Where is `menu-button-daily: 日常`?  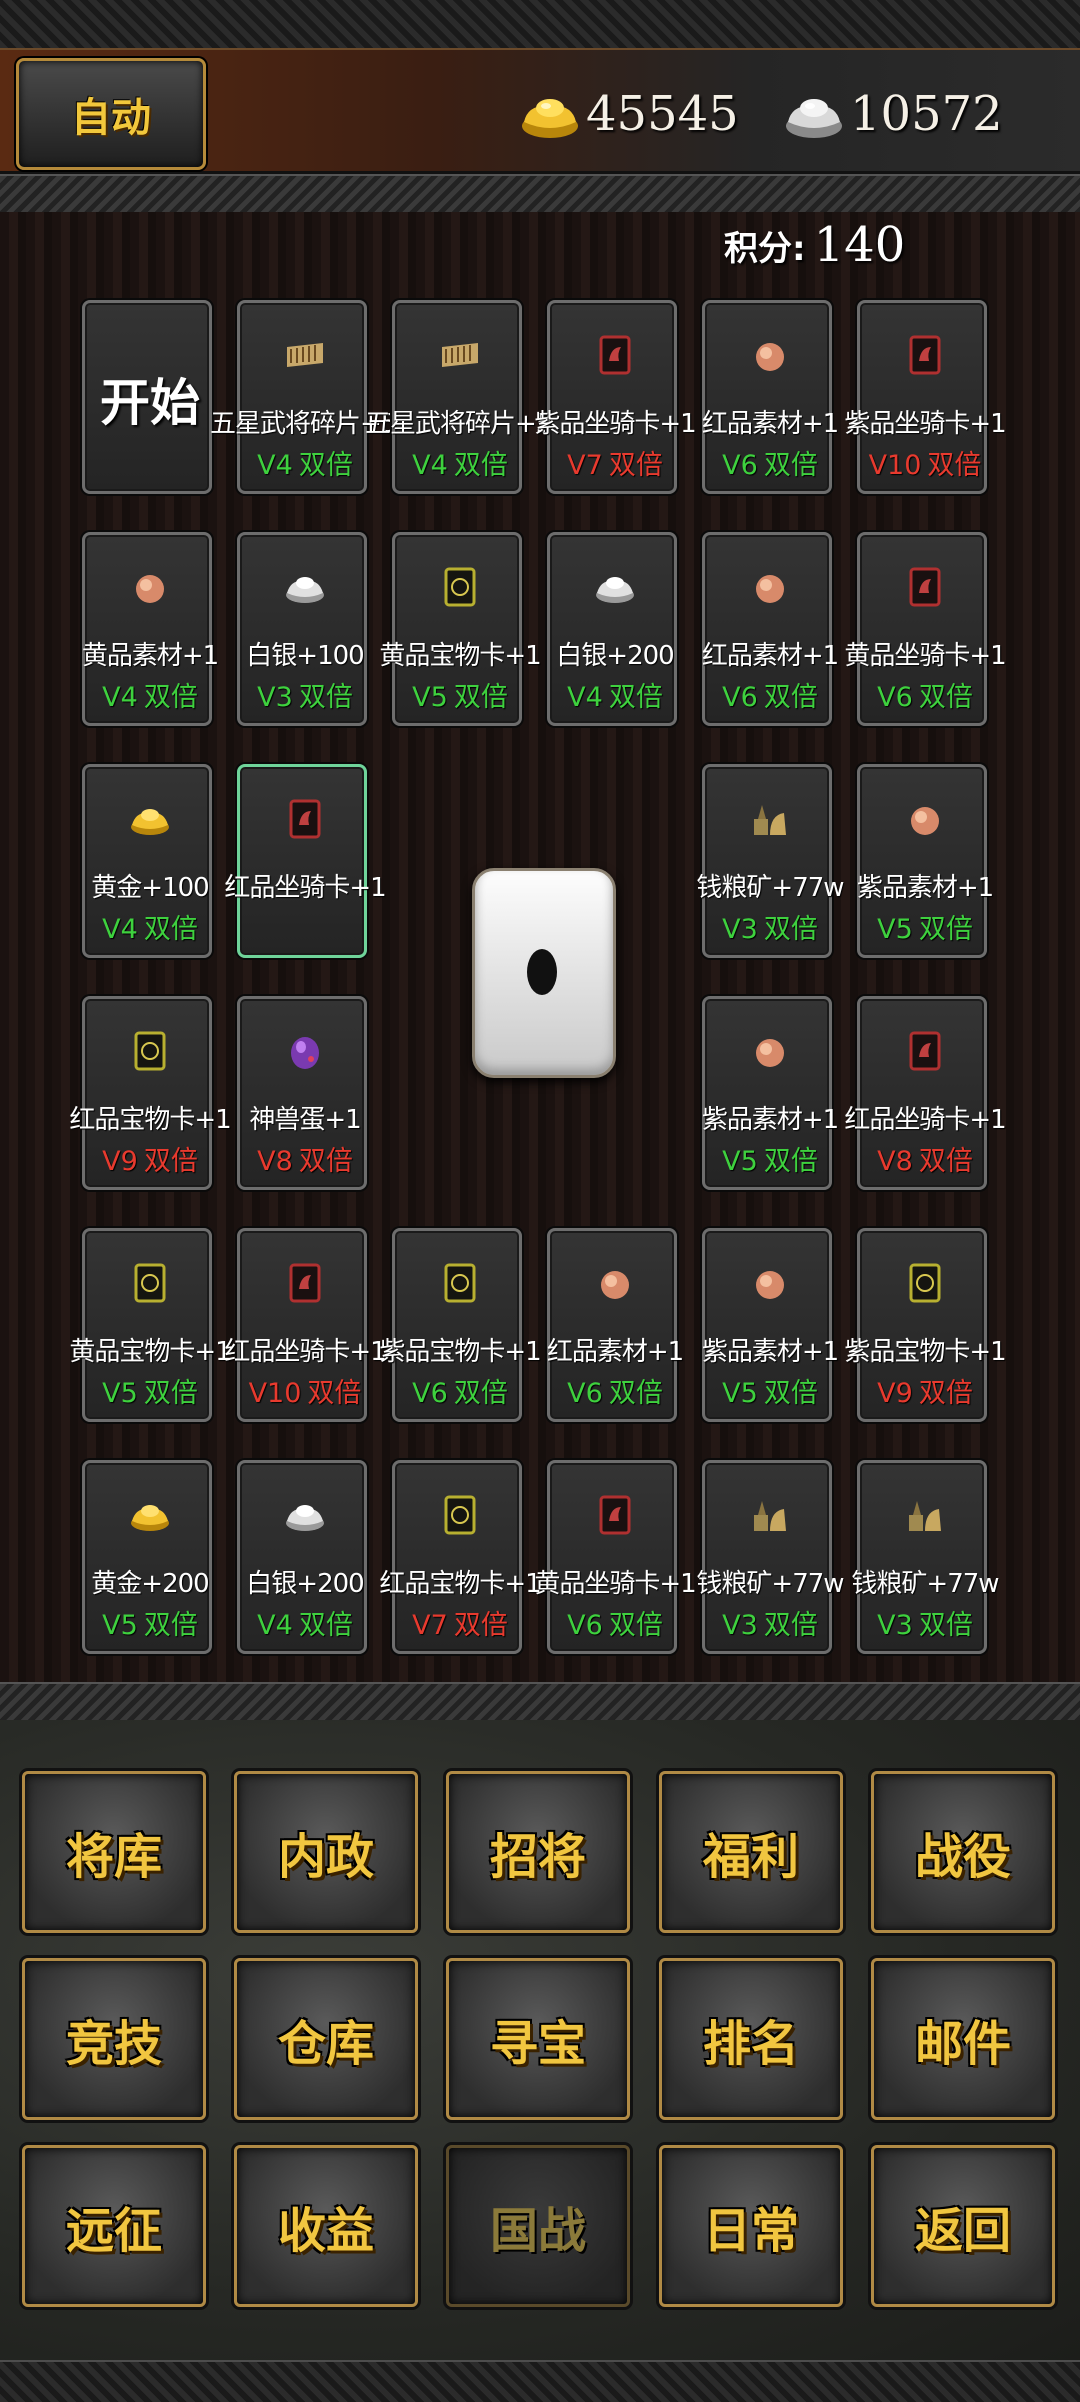
menu-button-daily: 日常 is located at coordinates (751, 2226).